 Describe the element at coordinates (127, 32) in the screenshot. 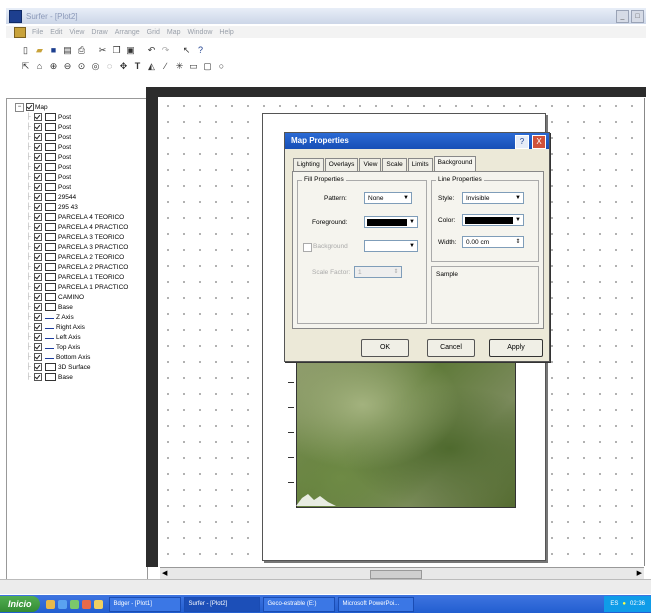

I see `menu-arrange: Arrange` at that location.